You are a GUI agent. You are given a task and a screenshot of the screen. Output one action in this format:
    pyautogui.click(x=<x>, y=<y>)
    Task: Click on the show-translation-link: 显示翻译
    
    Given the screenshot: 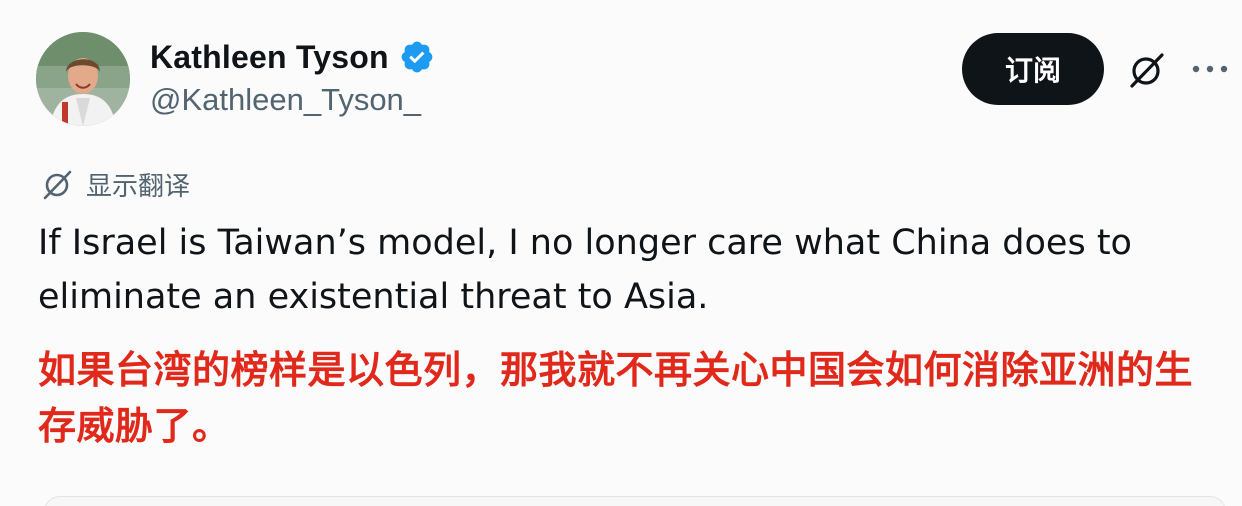 What is the action you would take?
    pyautogui.click(x=115, y=184)
    